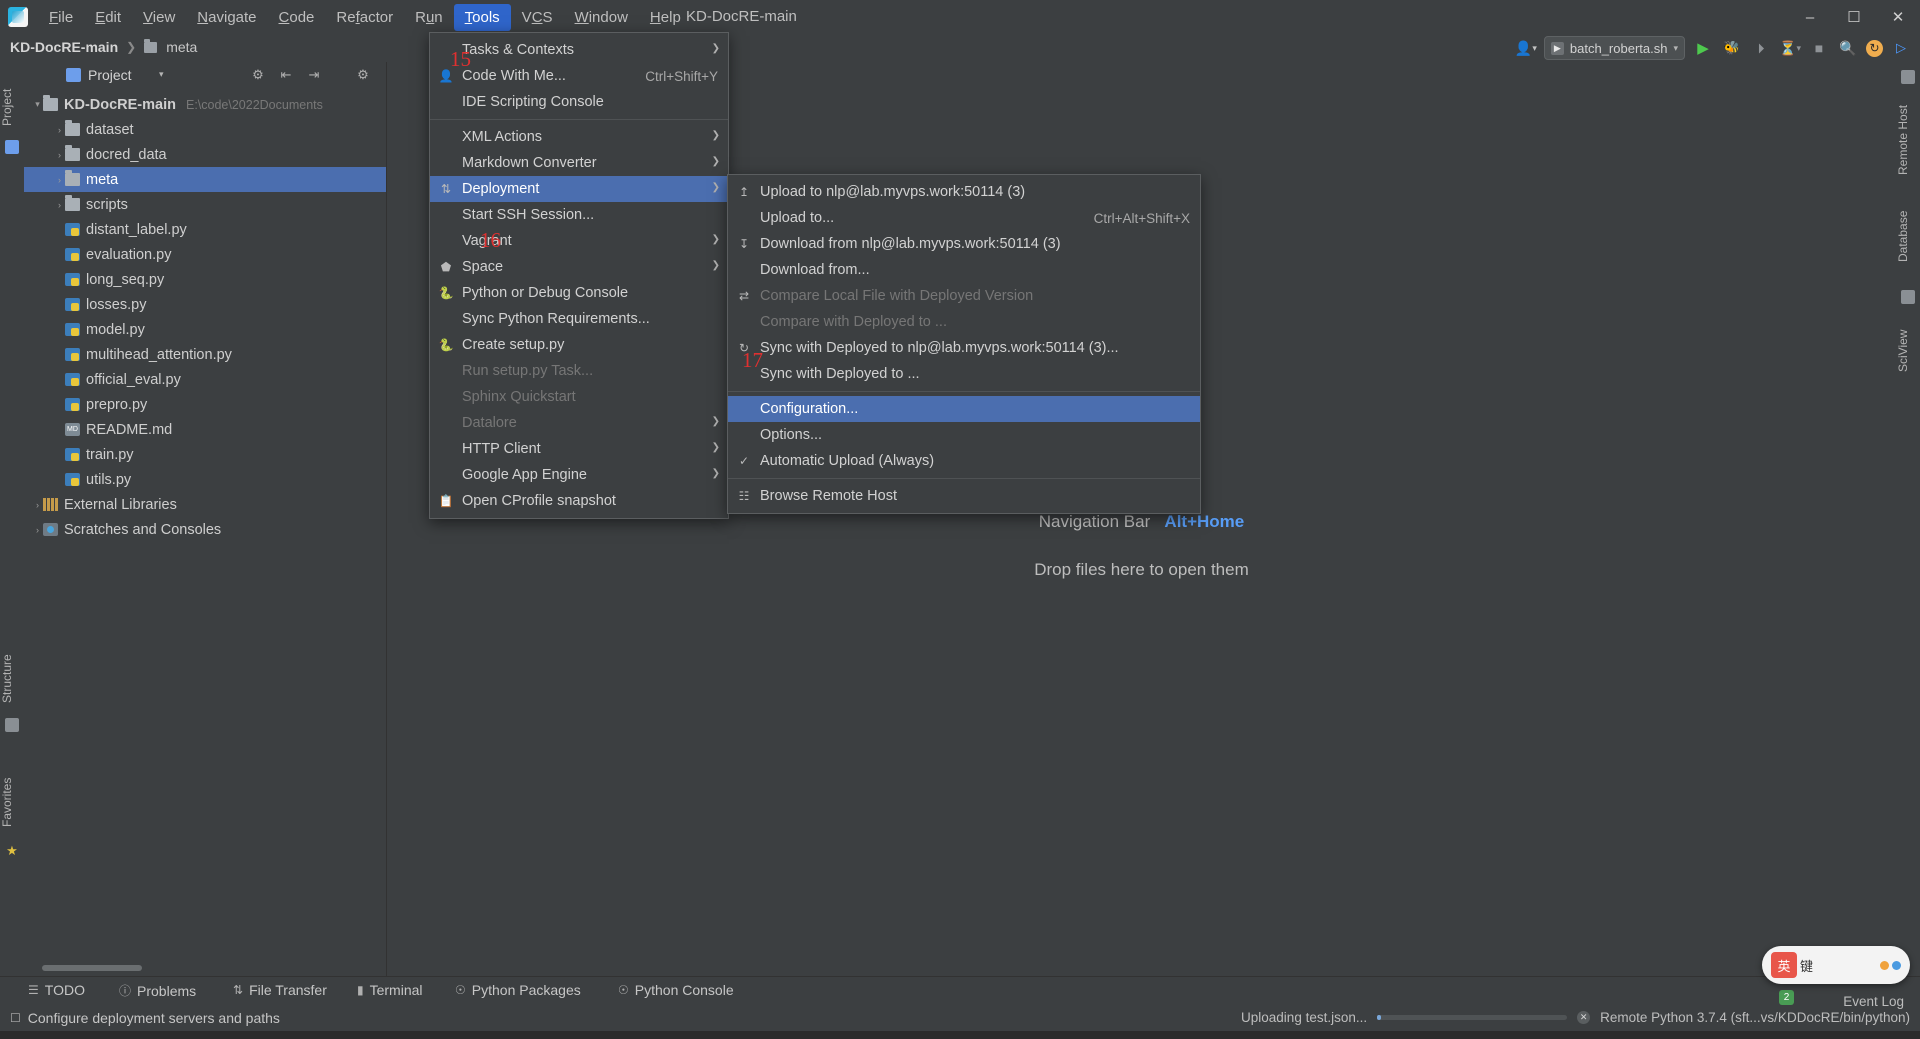 The height and width of the screenshot is (1039, 1920). I want to click on sidebar-item-structure: Structure, so click(12, 679).